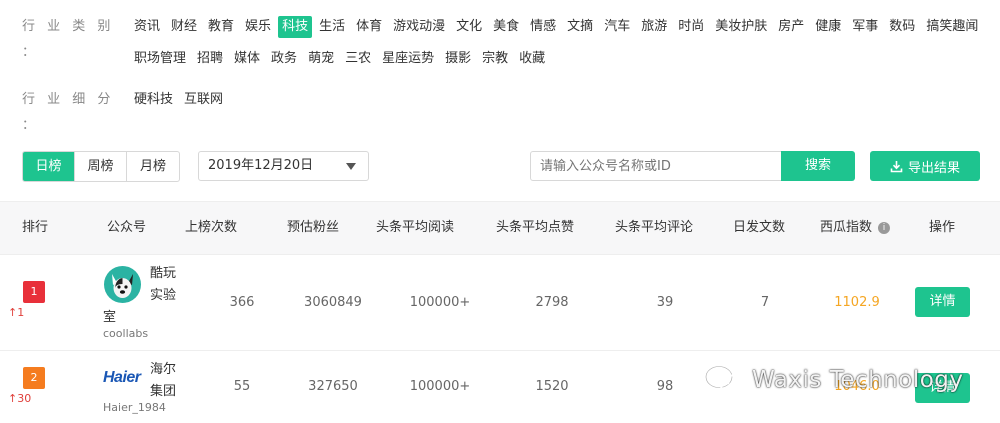  What do you see at coordinates (35, 227) in the screenshot?
I see `header-rank: 排行` at bounding box center [35, 227].